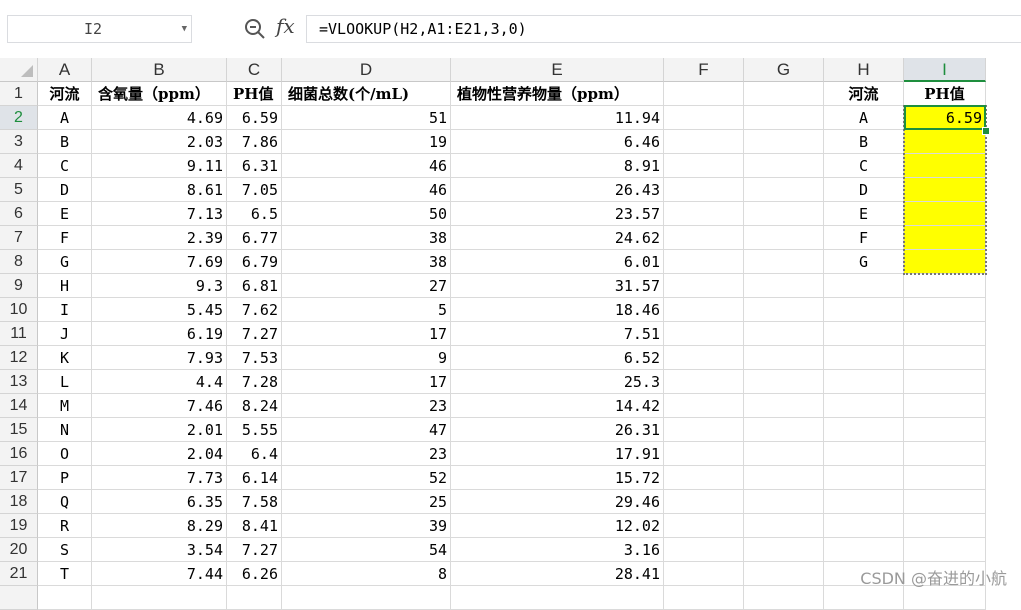 This screenshot has height=610, width=1021. I want to click on table-cell: 2.04, so click(159, 454).